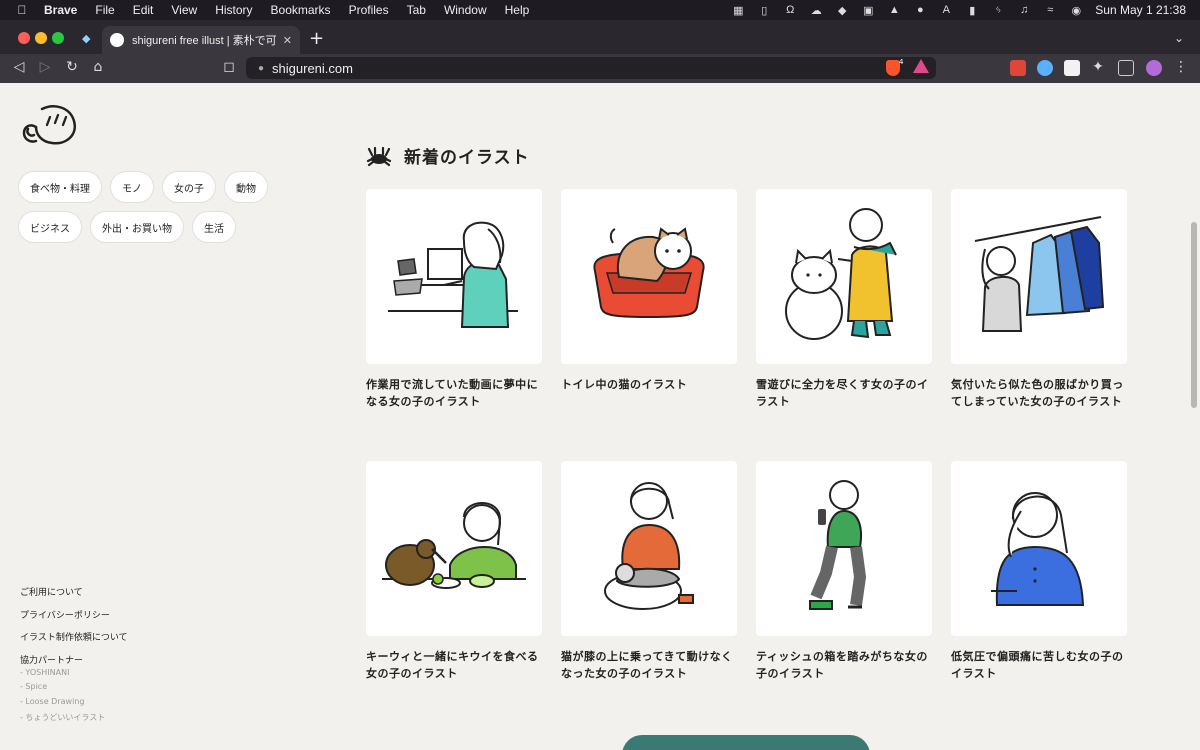 This screenshot has height=750, width=1200. I want to click on illust-title: トイレ中の猫のイラスト, so click(649, 384).